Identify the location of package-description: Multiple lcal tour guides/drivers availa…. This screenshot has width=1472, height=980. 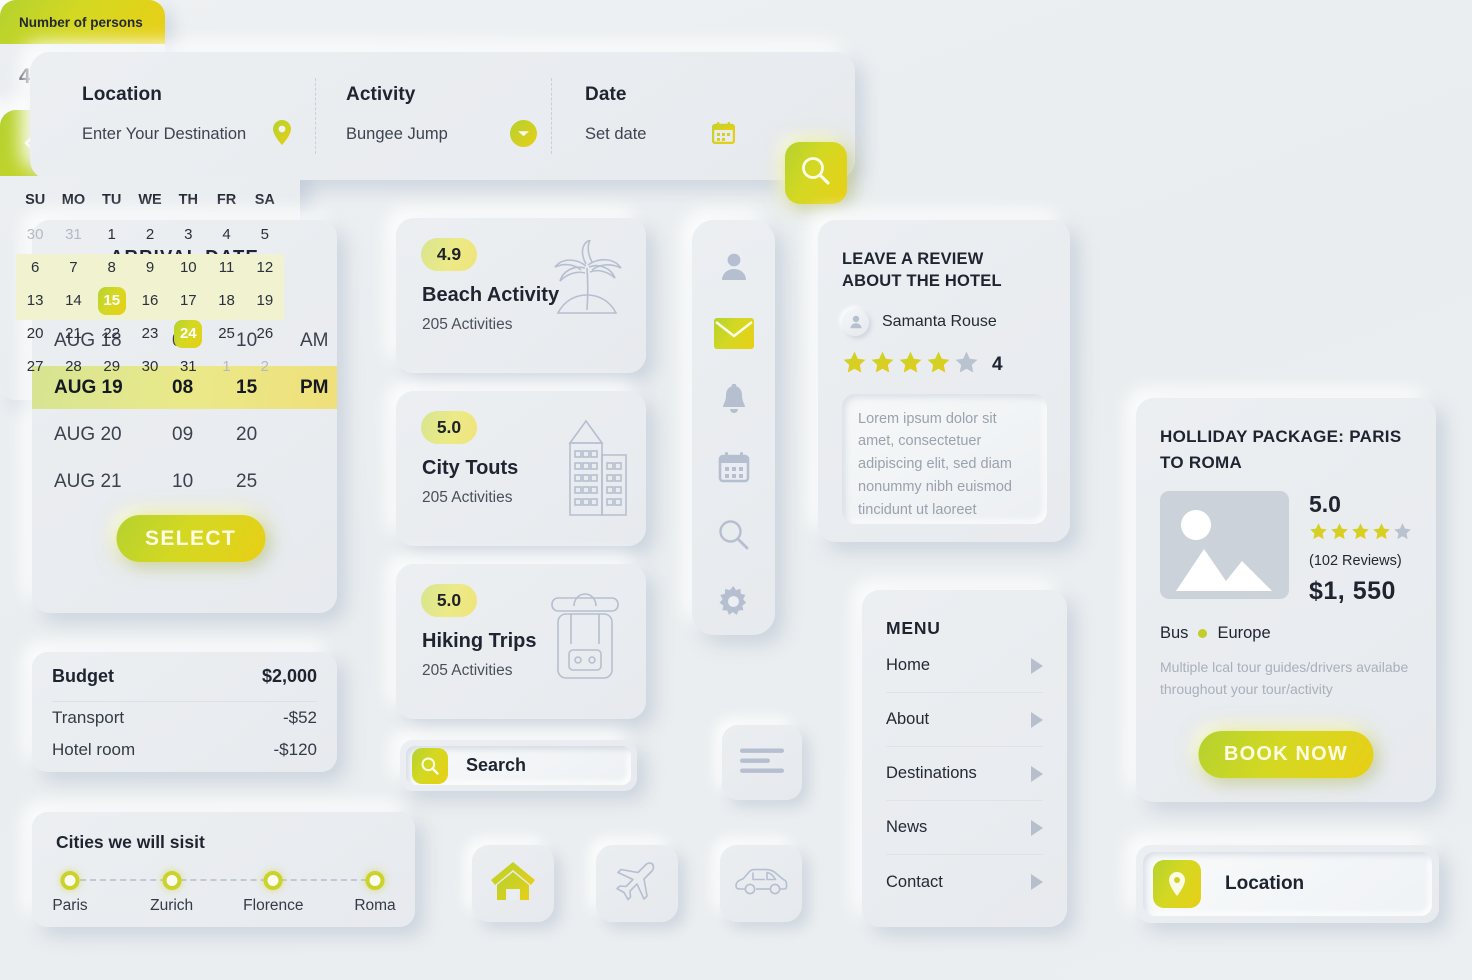
(1284, 678).